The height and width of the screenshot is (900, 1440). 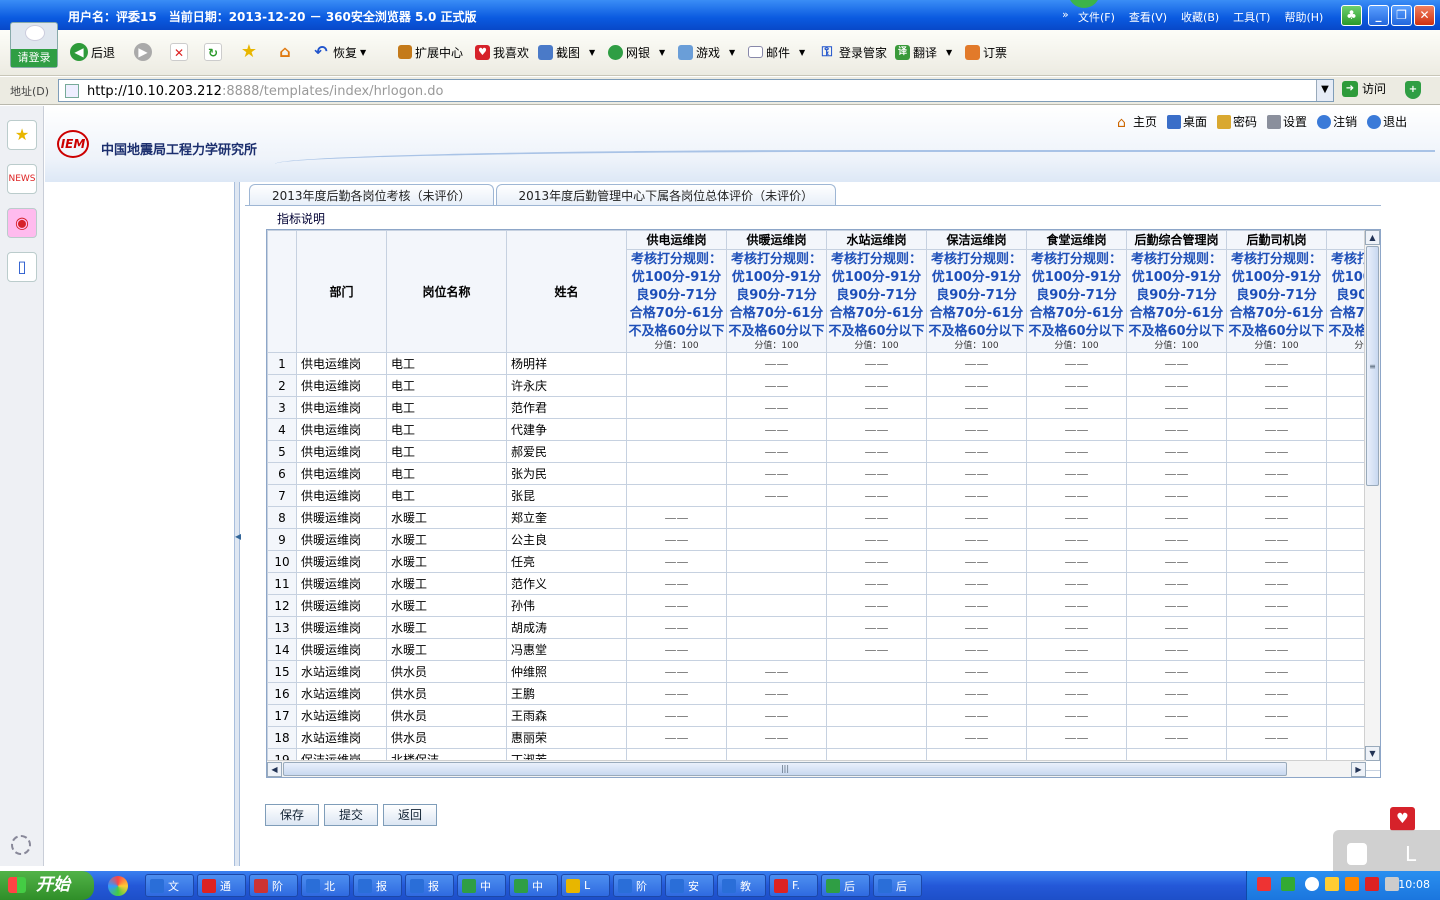 What do you see at coordinates (1096, 17) in the screenshot?
I see `menu-file: 文件(F)` at bounding box center [1096, 17].